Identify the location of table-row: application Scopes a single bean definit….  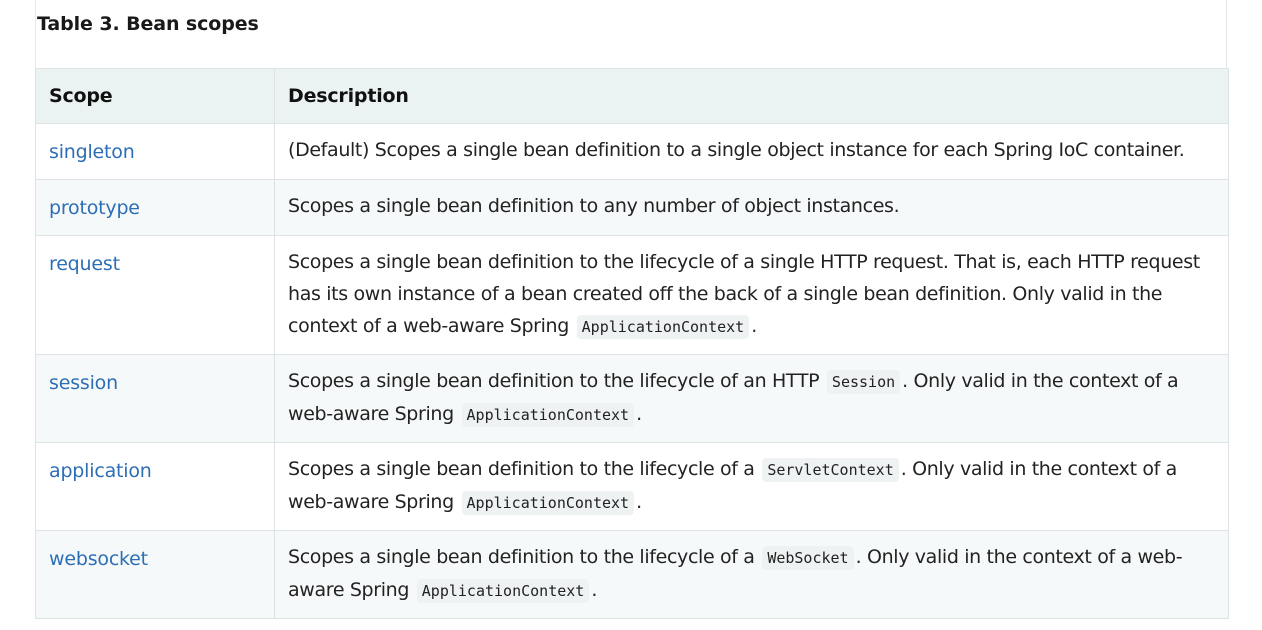
(632, 486).